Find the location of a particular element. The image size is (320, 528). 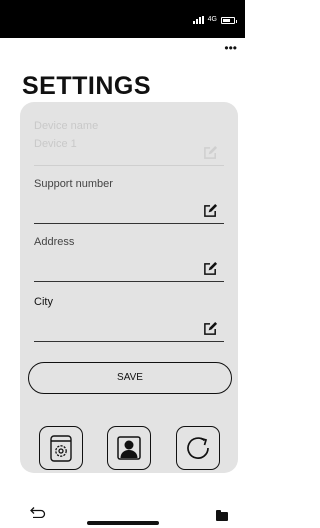

settings-icon is located at coordinates (61, 448).